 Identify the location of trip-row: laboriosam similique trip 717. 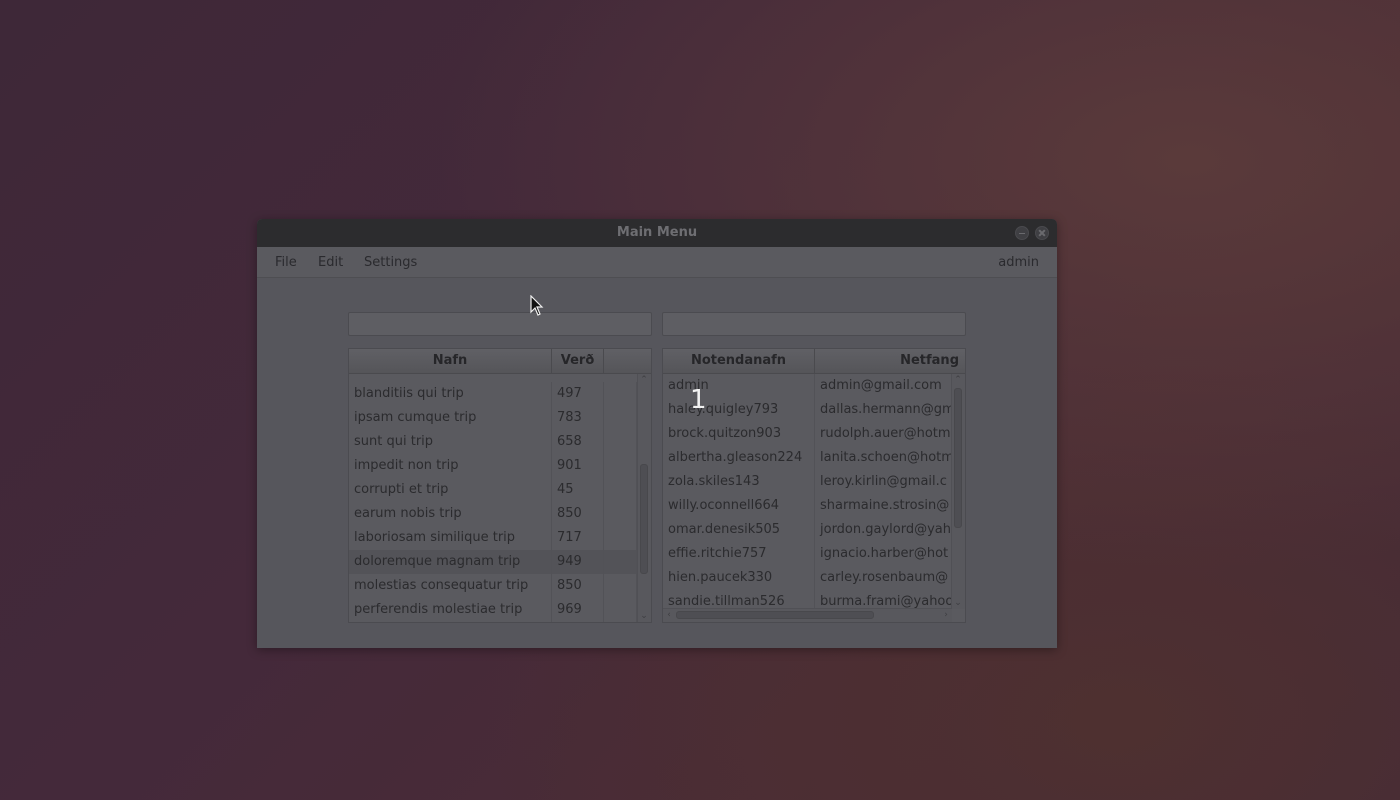
(500, 538).